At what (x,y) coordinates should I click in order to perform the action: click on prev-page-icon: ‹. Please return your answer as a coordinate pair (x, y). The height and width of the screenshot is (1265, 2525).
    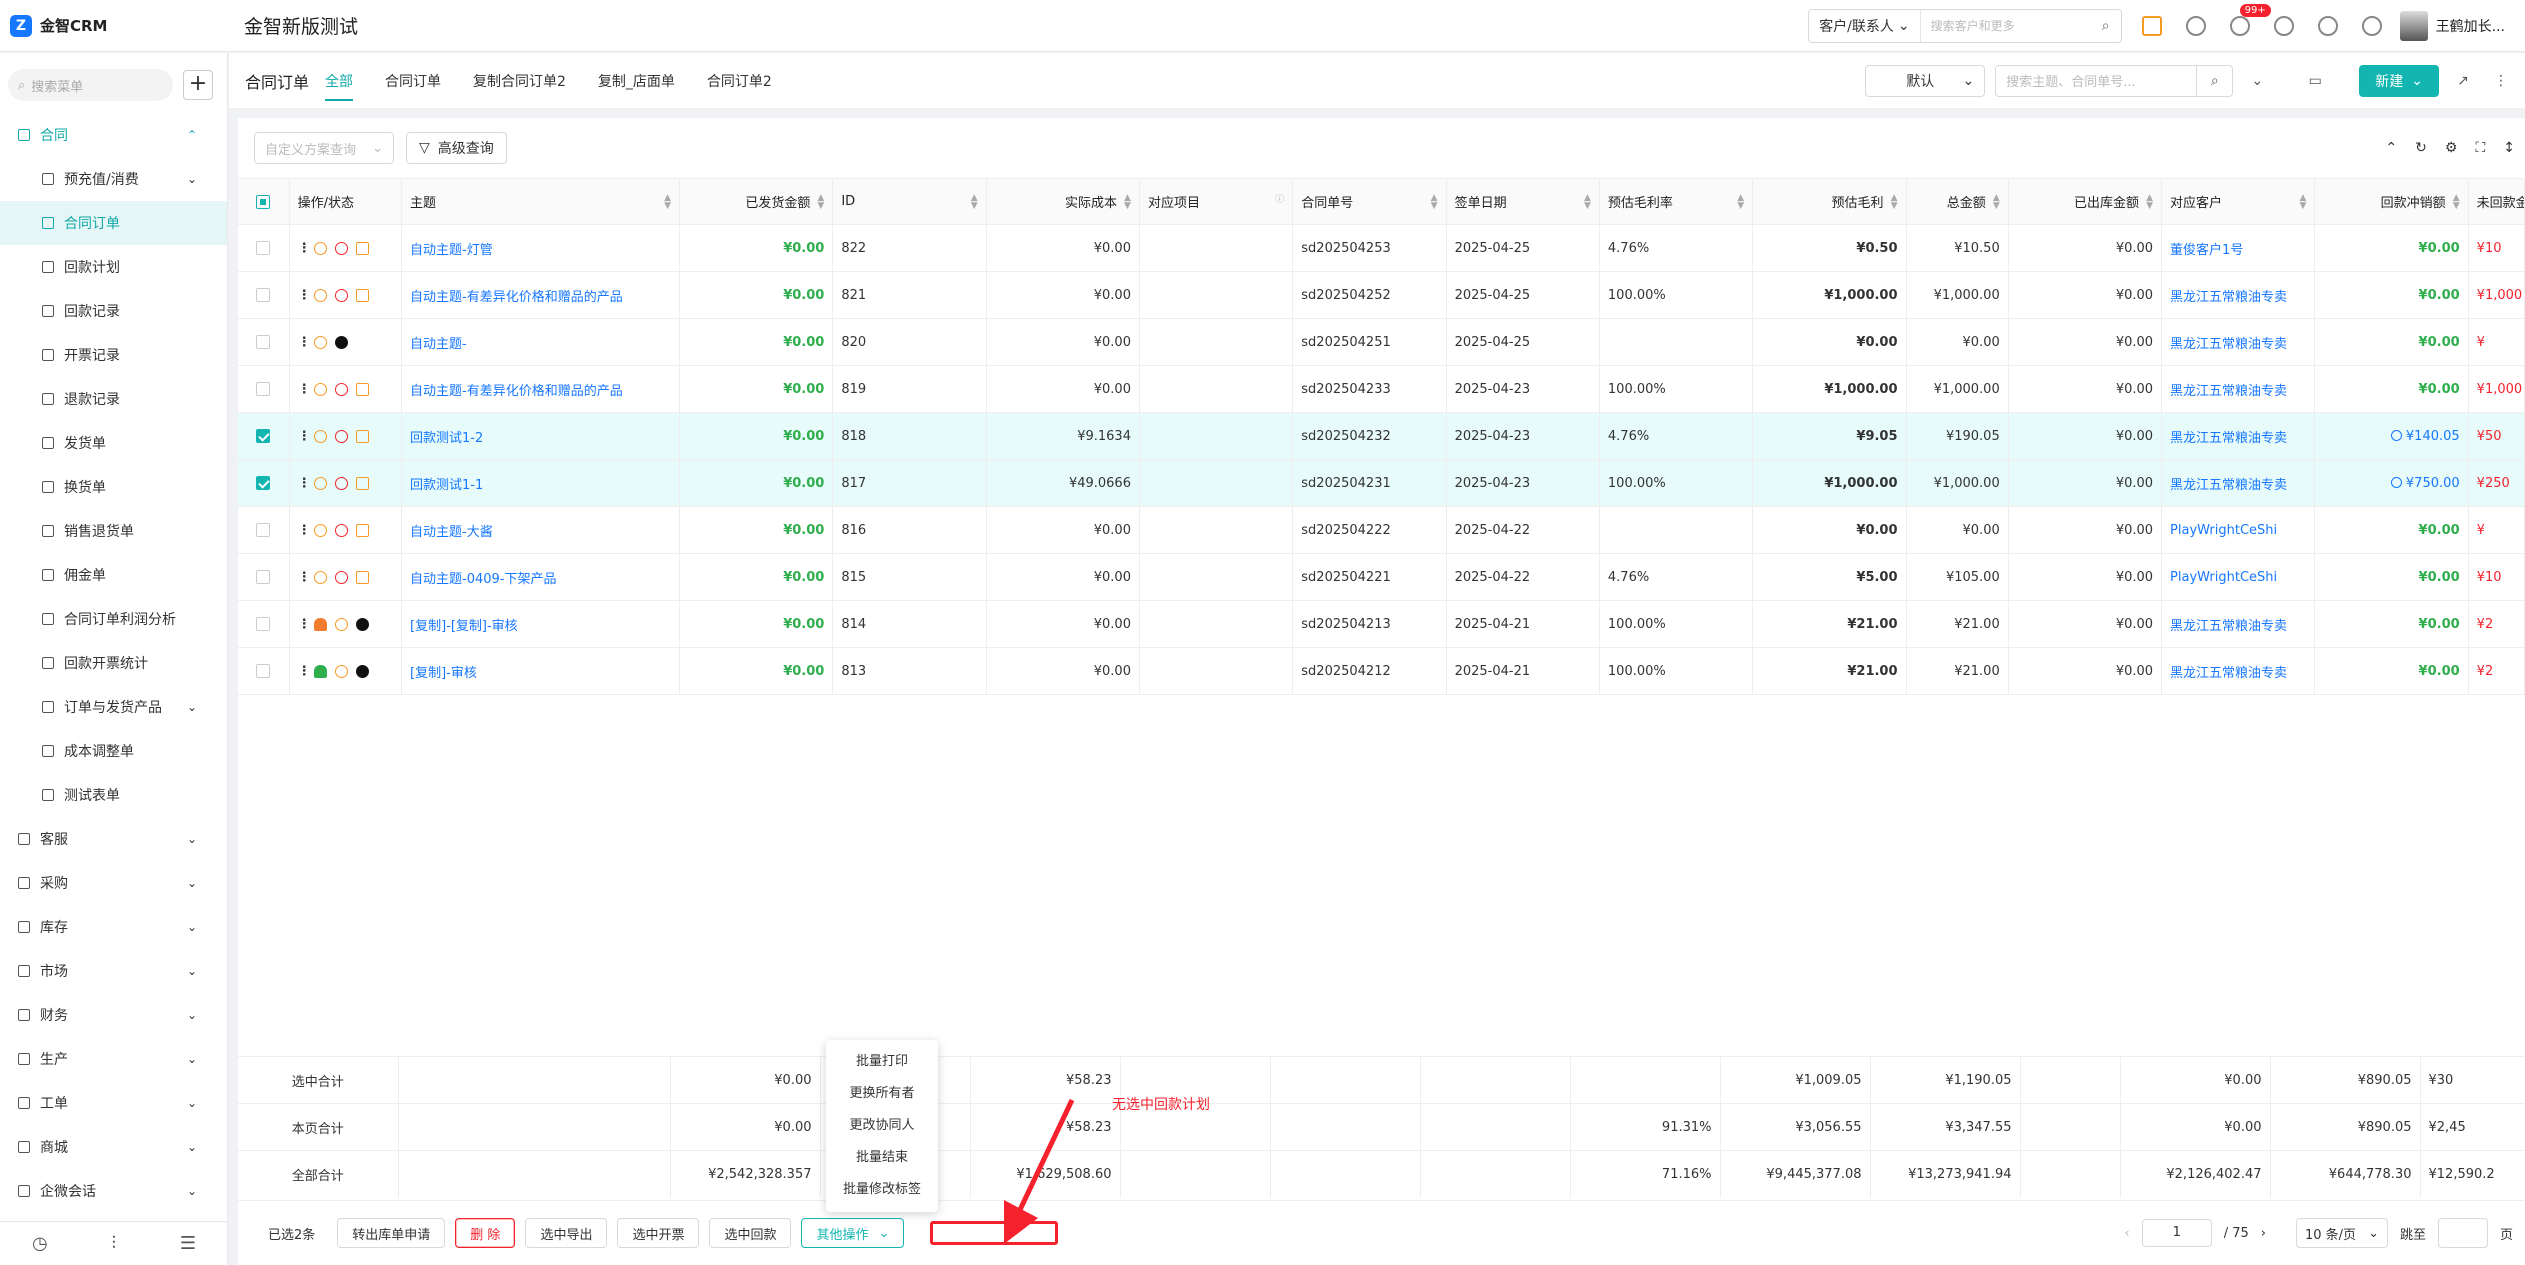
    Looking at the image, I should click on (2127, 1233).